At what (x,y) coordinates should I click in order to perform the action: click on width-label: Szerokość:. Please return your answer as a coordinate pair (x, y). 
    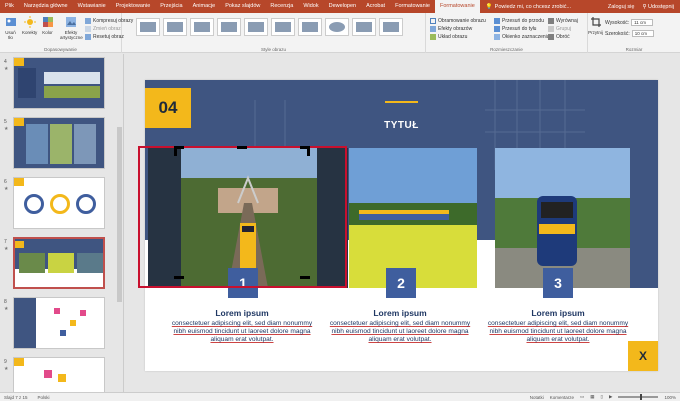
    Looking at the image, I should click on (617, 33).